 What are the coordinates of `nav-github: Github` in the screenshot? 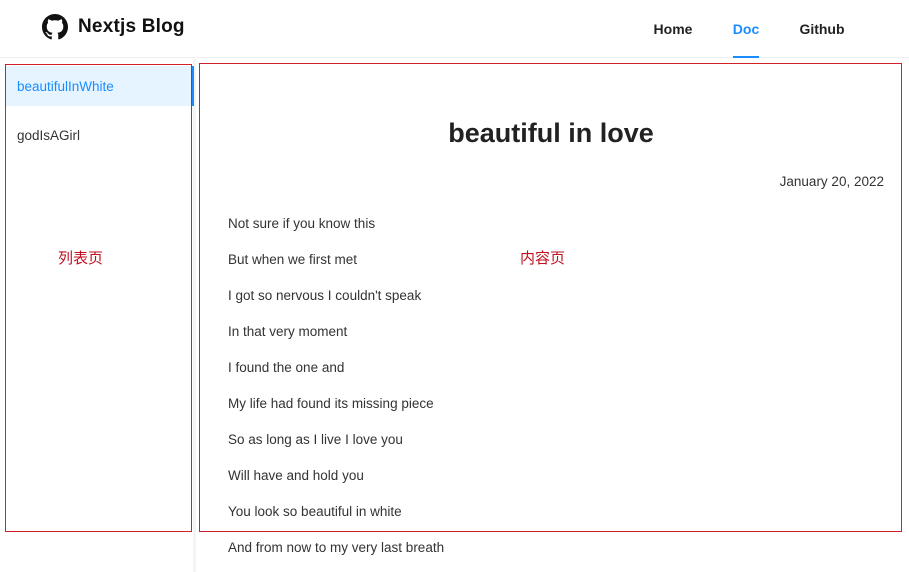 It's located at (822, 29).